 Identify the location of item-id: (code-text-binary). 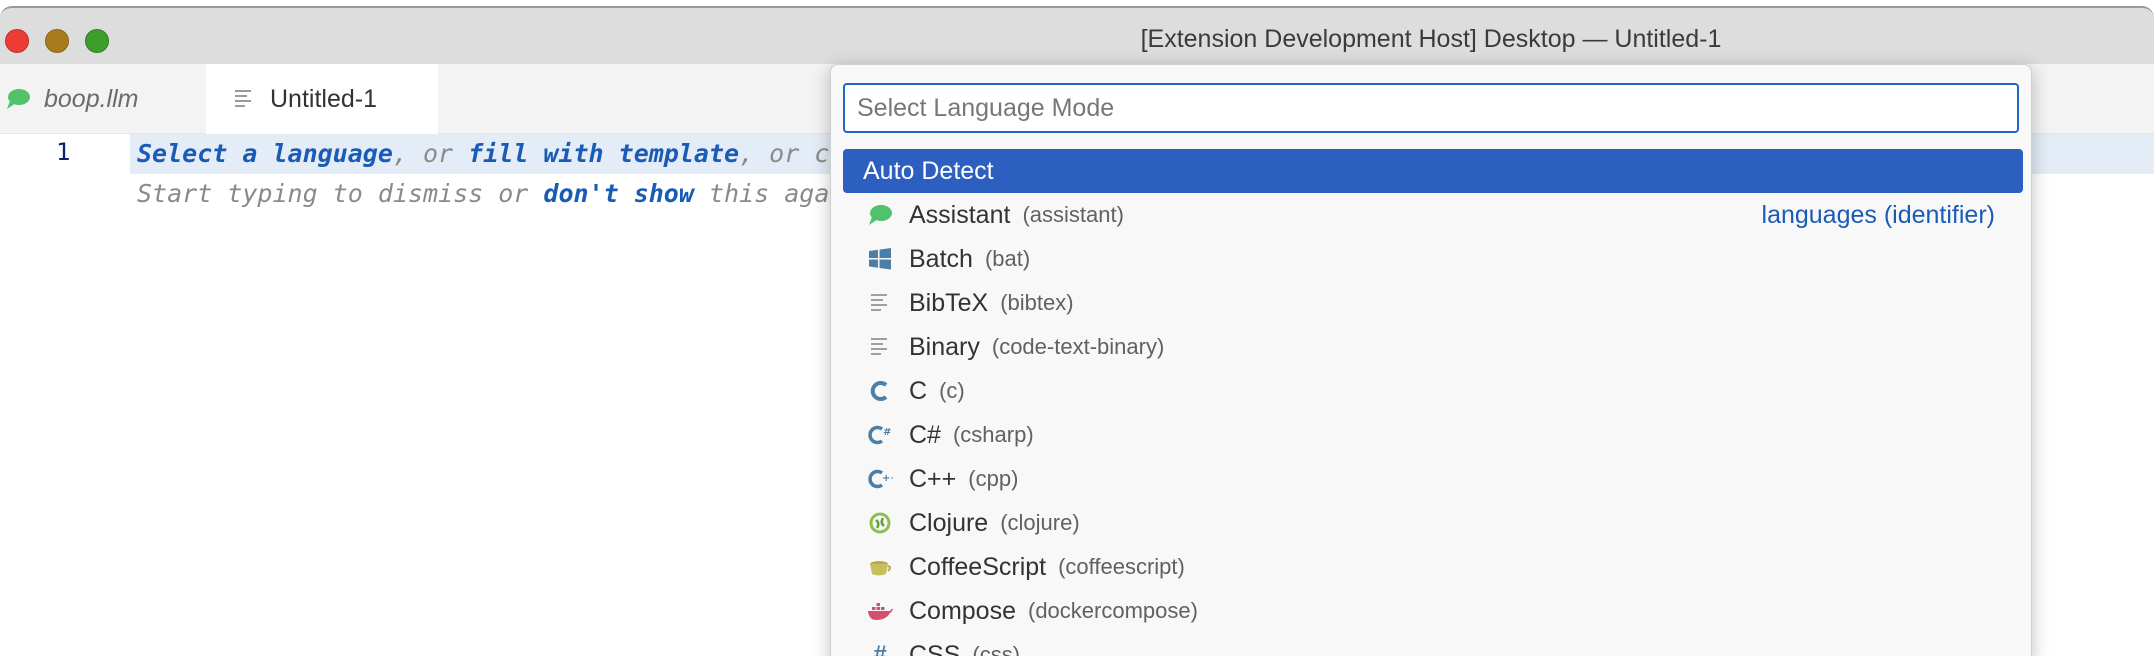
(1078, 346).